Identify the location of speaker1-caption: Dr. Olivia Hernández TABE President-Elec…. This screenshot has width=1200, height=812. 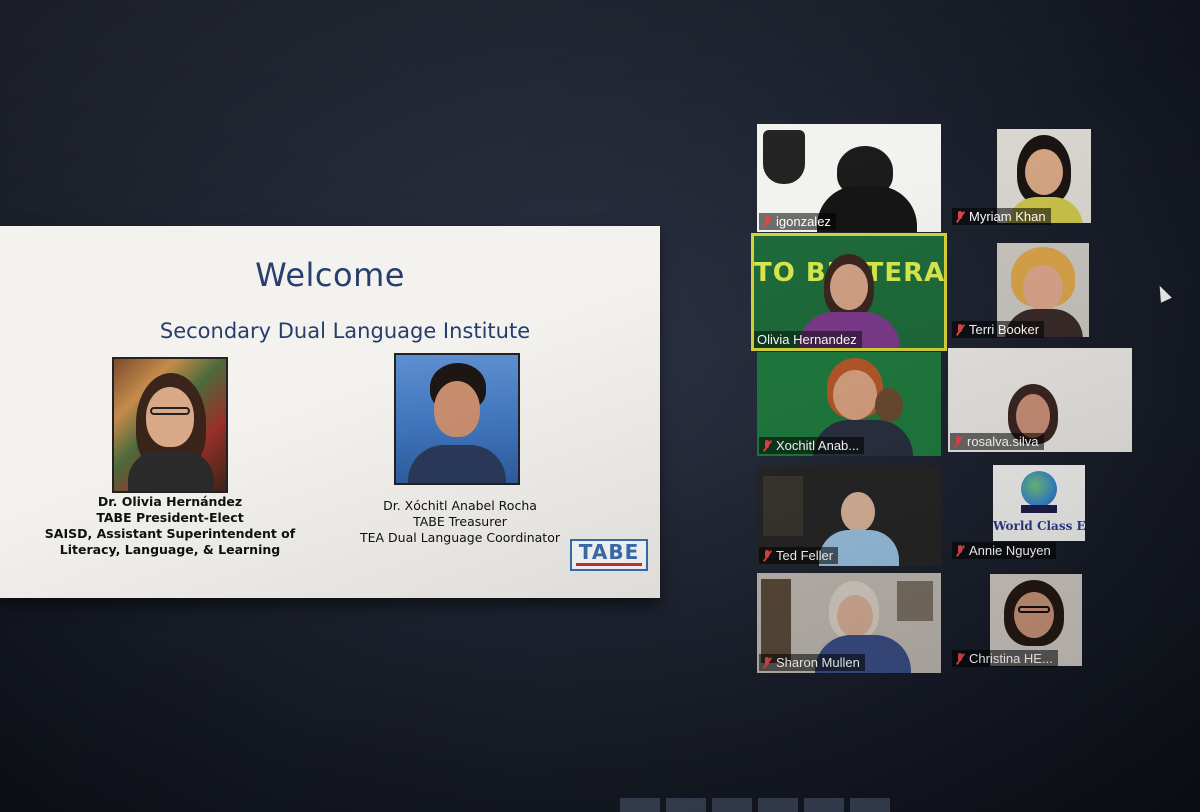
(170, 526).